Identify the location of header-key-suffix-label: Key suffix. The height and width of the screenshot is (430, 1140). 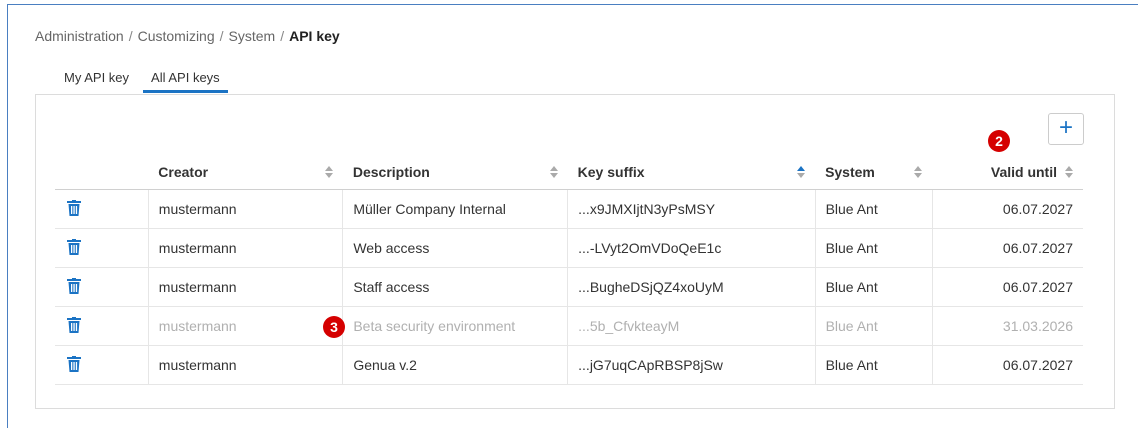
(611, 172).